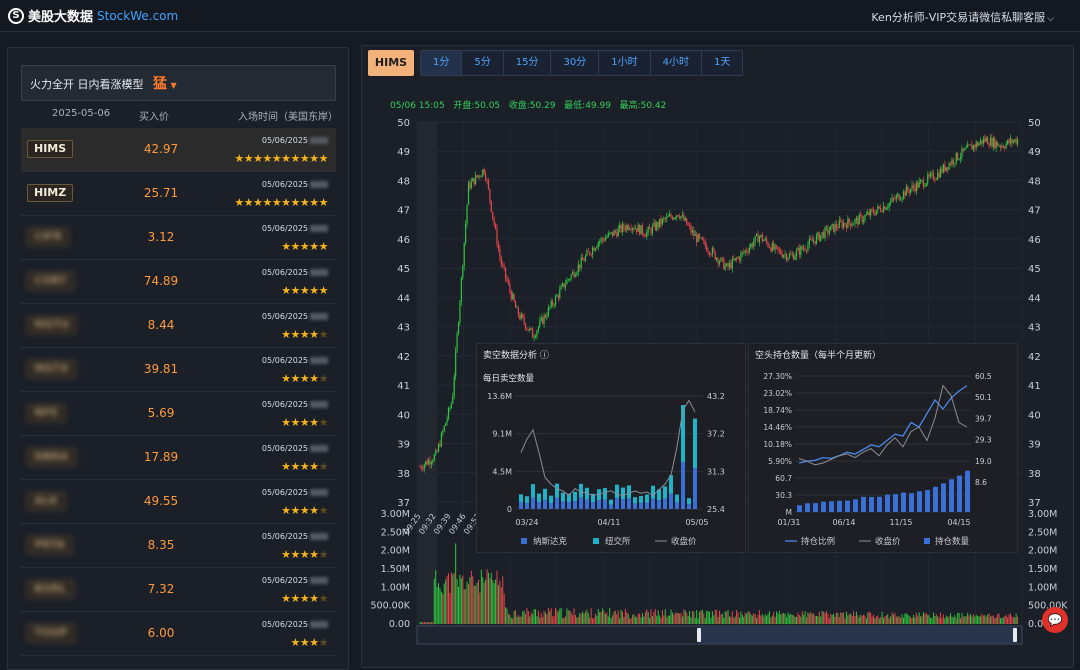 The image size is (1080, 670). What do you see at coordinates (1034, 328) in the screenshot?
I see `price-axis-right-label: 43` at bounding box center [1034, 328].